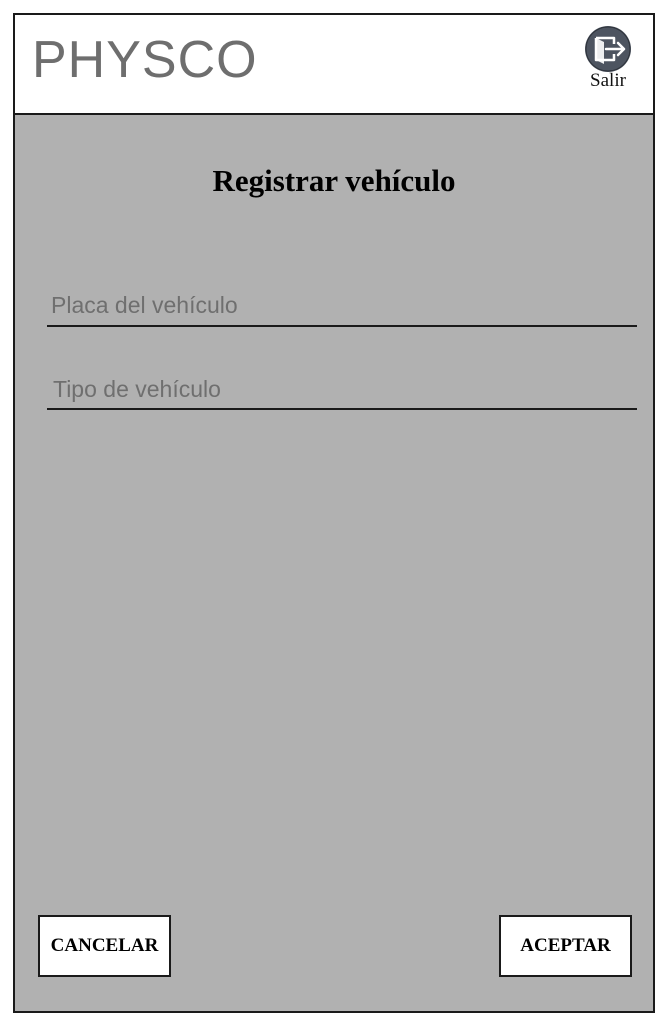  What do you see at coordinates (608, 81) in the screenshot?
I see `logout-label: Salir` at bounding box center [608, 81].